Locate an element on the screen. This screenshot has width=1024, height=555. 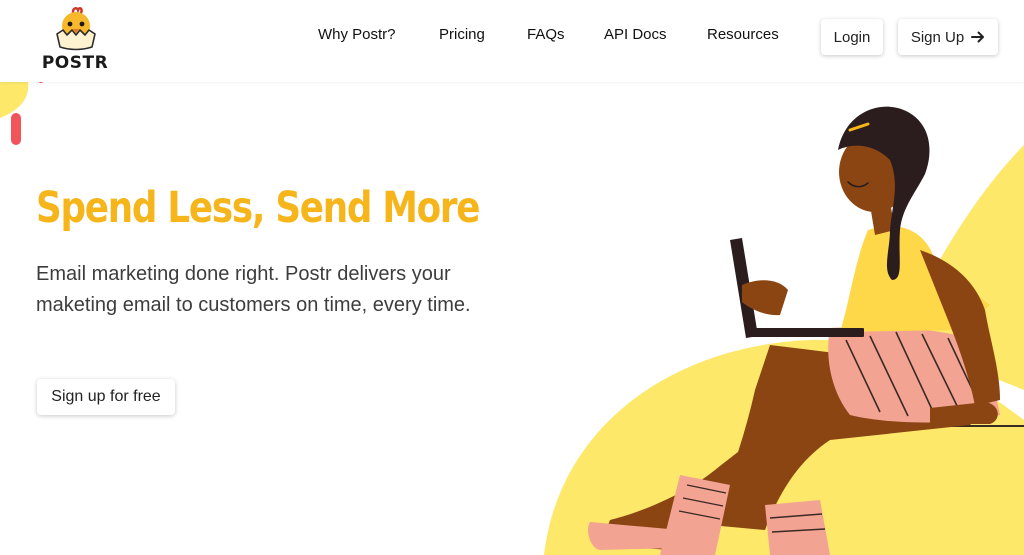
login-button-label: Login is located at coordinates (852, 37).